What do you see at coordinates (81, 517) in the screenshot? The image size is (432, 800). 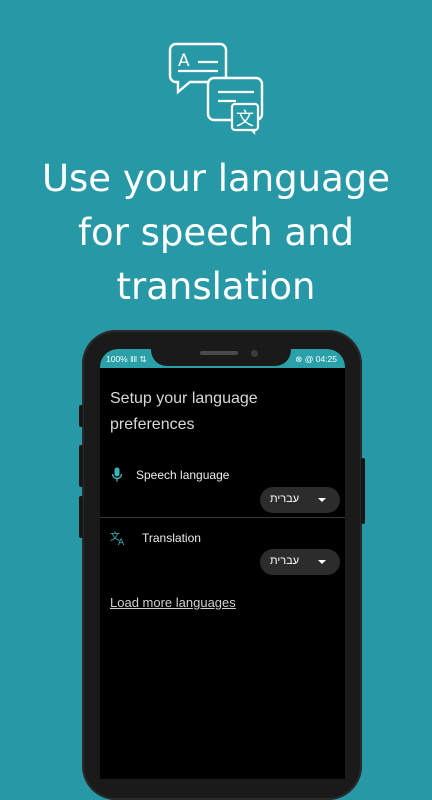 I see `bixby-button` at bounding box center [81, 517].